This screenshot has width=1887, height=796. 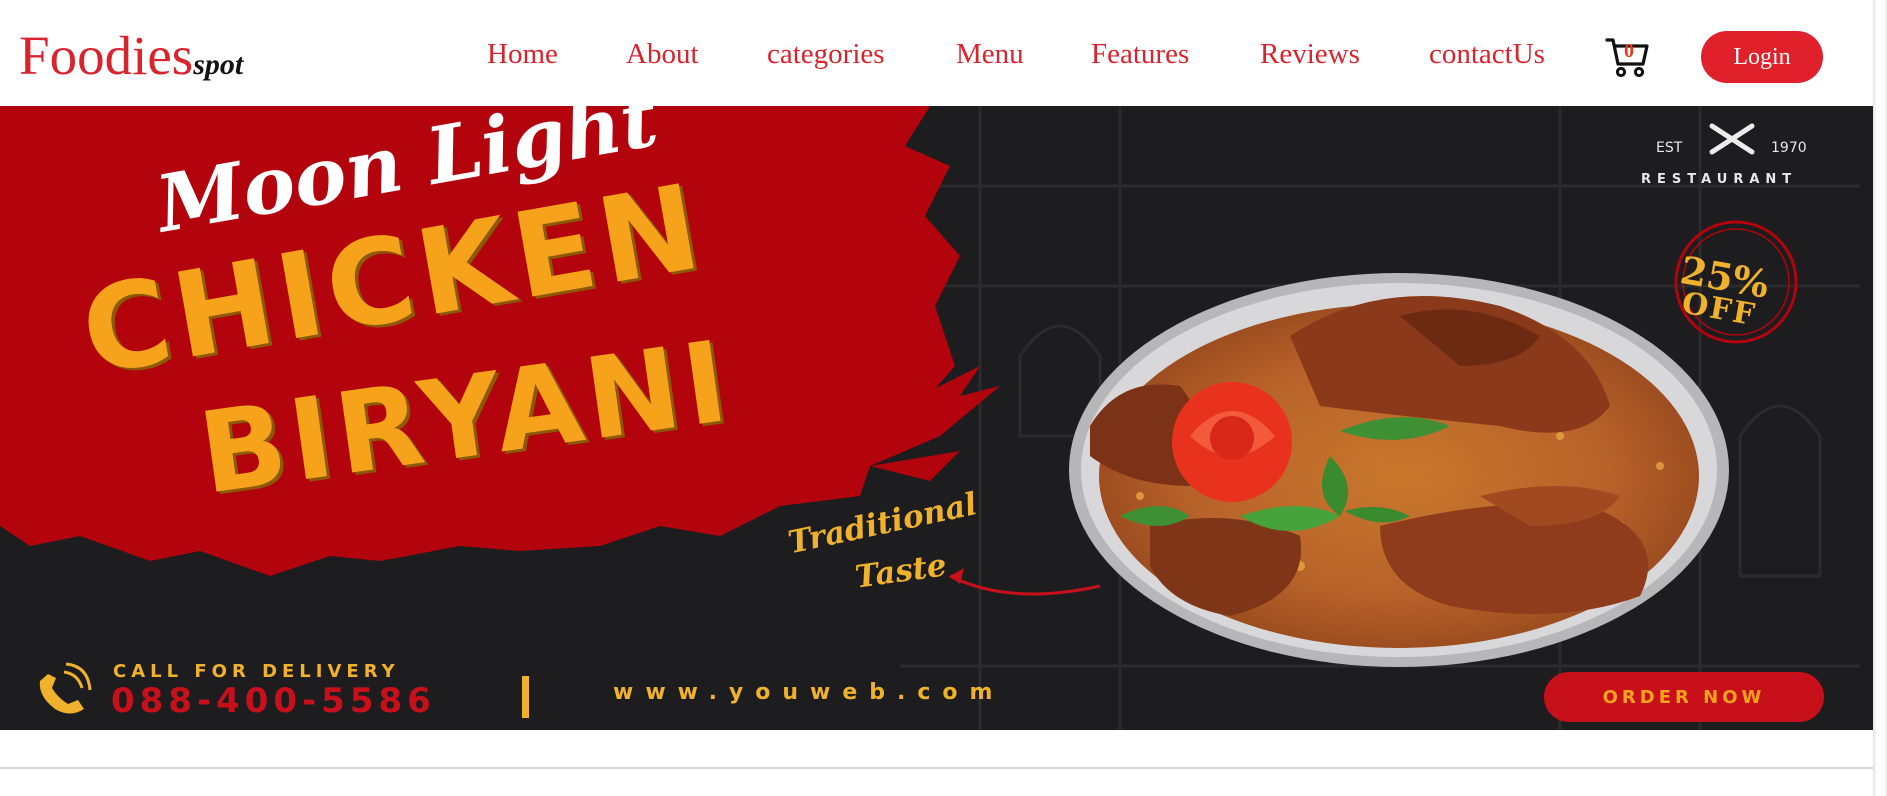 I want to click on call-for-delivery-label: CALL FOR DELIVERY, so click(x=256, y=671).